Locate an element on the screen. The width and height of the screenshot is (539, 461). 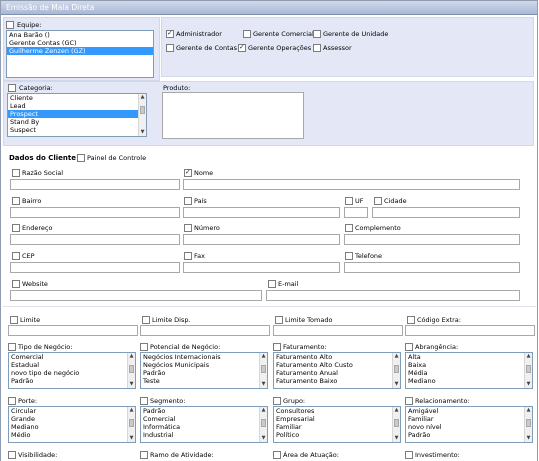
list-item: Stand By is located at coordinates (77, 122).